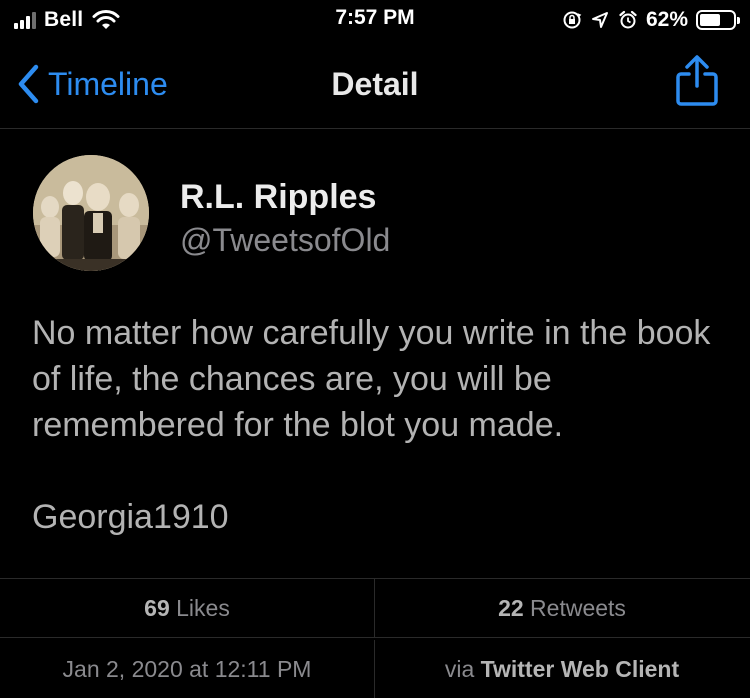 This screenshot has width=750, height=698. I want to click on location-arrow-icon, so click(599, 20).